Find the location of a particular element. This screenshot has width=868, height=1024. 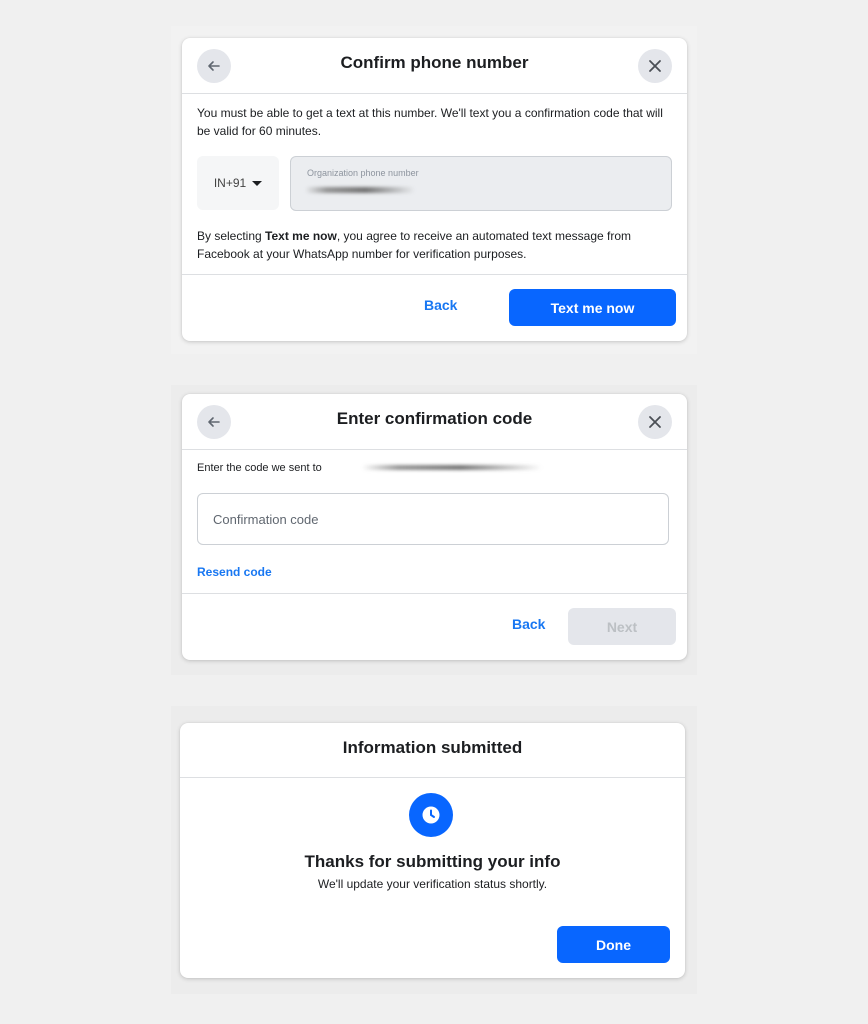

dialog-header: Enter confirmation code is located at coordinates (434, 422).